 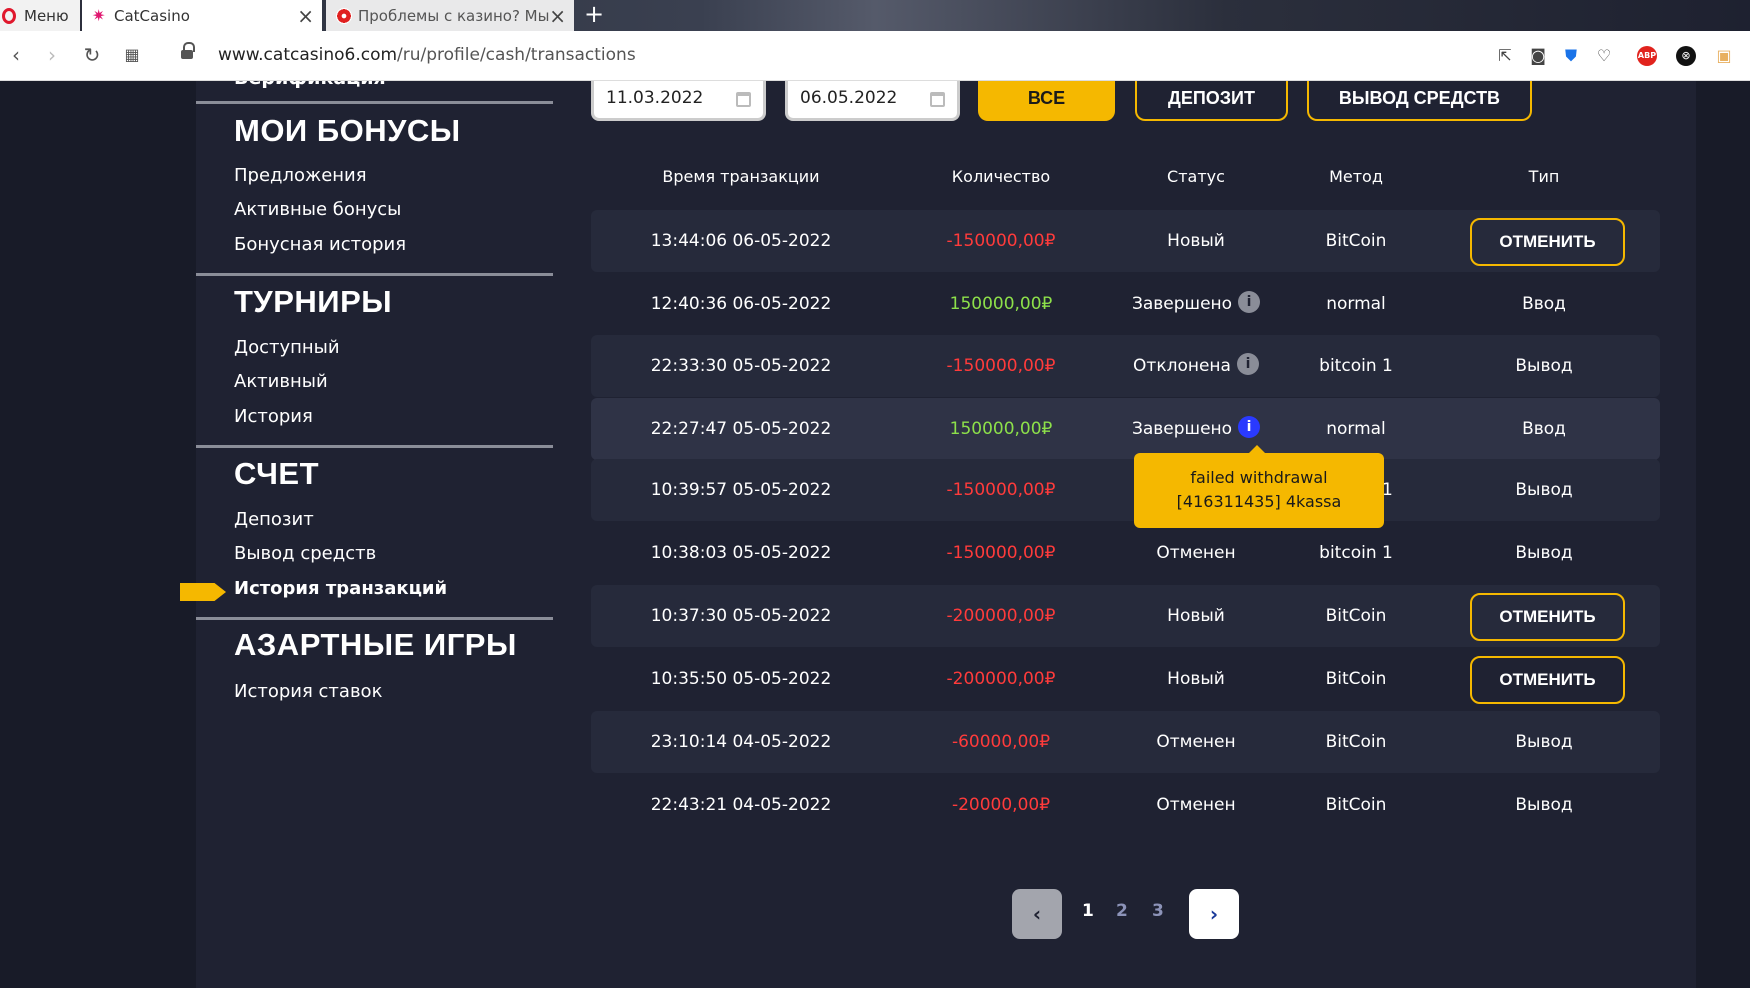 What do you see at coordinates (741, 429) in the screenshot?
I see `cell-time: 22:27:47 05-05-2022` at bounding box center [741, 429].